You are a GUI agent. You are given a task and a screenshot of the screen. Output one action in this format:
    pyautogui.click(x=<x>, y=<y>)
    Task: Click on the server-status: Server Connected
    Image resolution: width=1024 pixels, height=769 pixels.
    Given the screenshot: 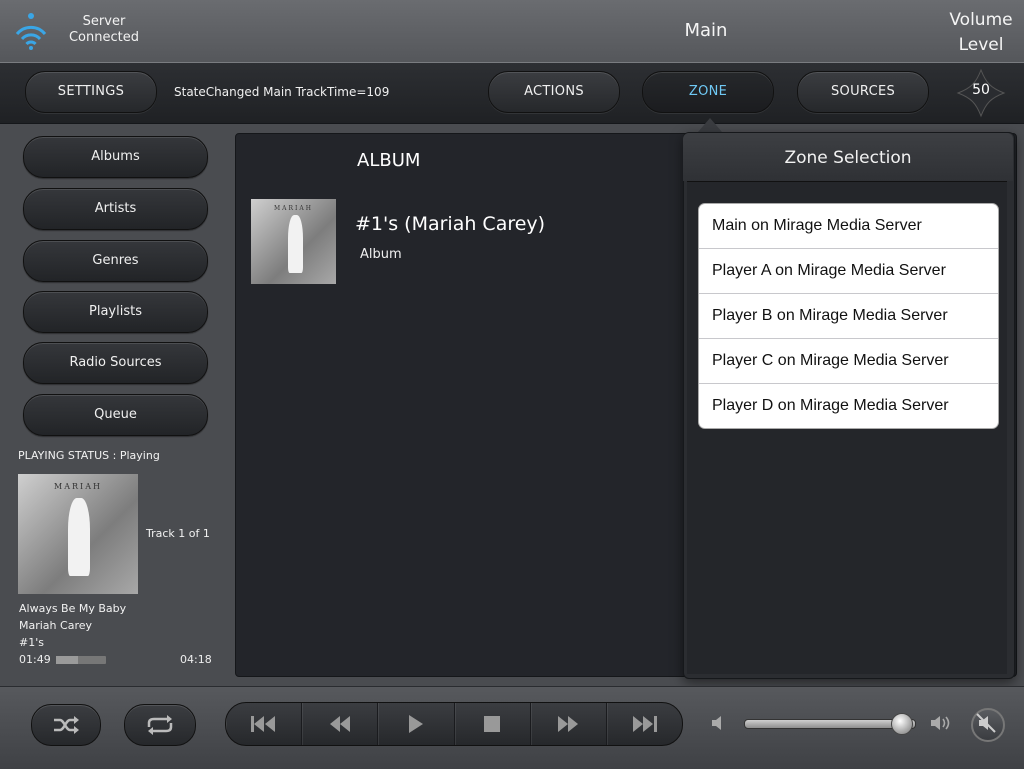 What is the action you would take?
    pyautogui.click(x=104, y=30)
    